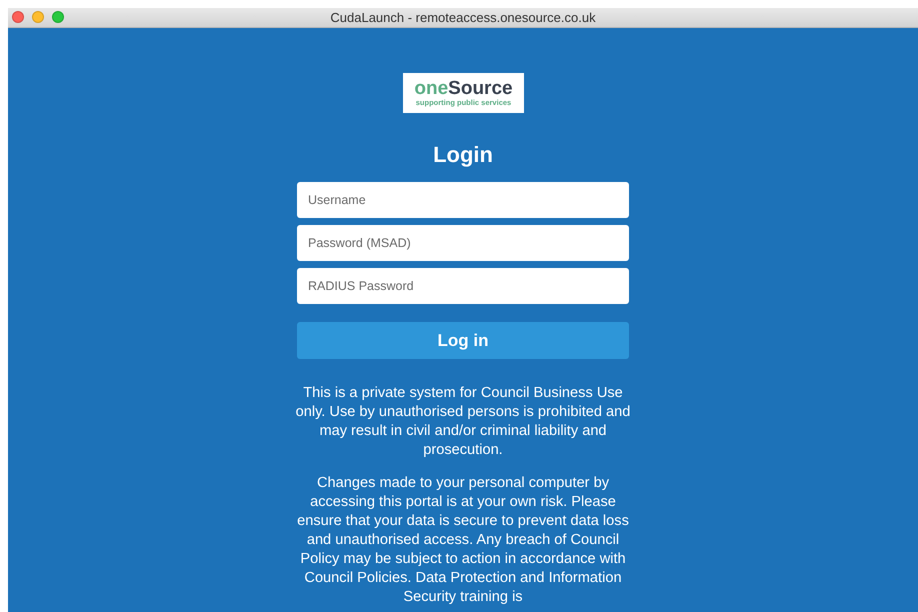 This screenshot has width=918, height=612. Describe the element at coordinates (463, 243) in the screenshot. I see `input-field: Password (MSAD)` at that location.